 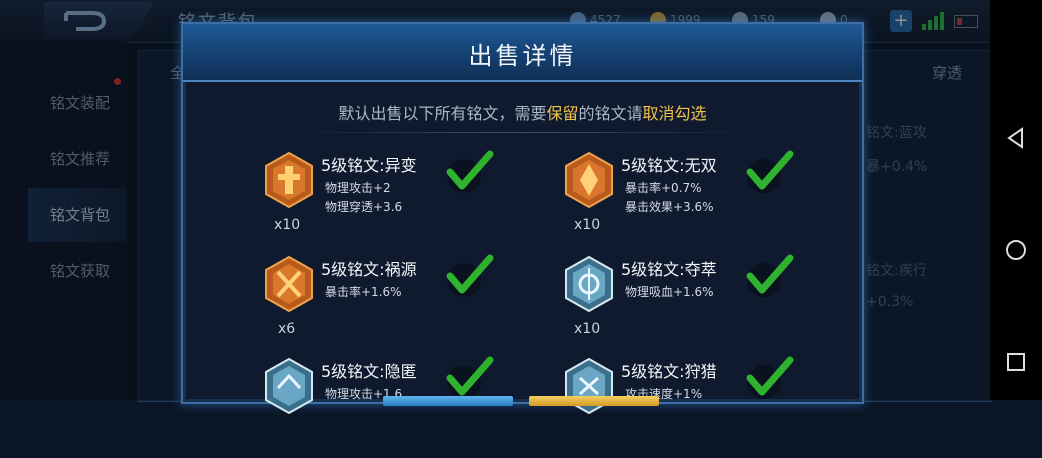 What do you see at coordinates (394, 407) in the screenshot?
I see `rune-item: 5级铭文:隐匿 物理攻击+1.6` at bounding box center [394, 407].